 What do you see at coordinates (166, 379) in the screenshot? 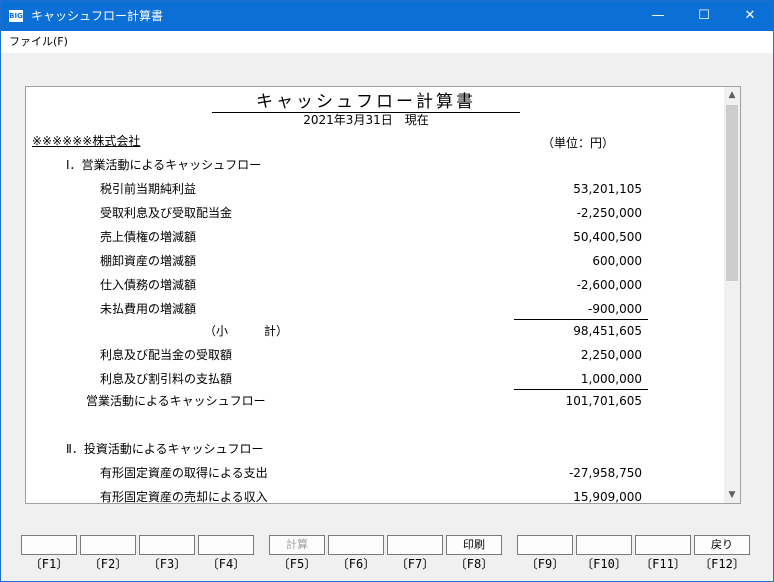
I see `row-label: 利息及び割引料の支払額` at bounding box center [166, 379].